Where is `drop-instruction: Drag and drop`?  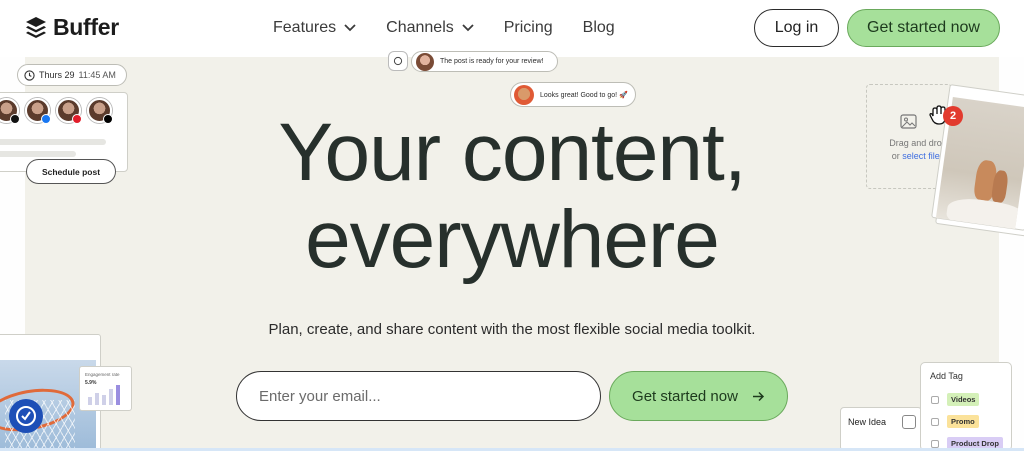
drop-instruction: Drag and drop is located at coordinates (918, 143).